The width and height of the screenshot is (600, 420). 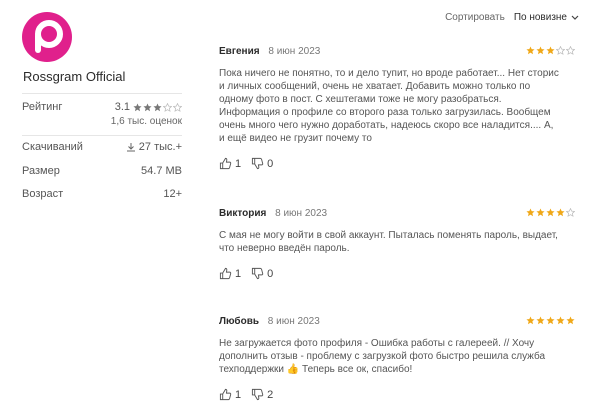 I want to click on download-icon, so click(x=130, y=147).